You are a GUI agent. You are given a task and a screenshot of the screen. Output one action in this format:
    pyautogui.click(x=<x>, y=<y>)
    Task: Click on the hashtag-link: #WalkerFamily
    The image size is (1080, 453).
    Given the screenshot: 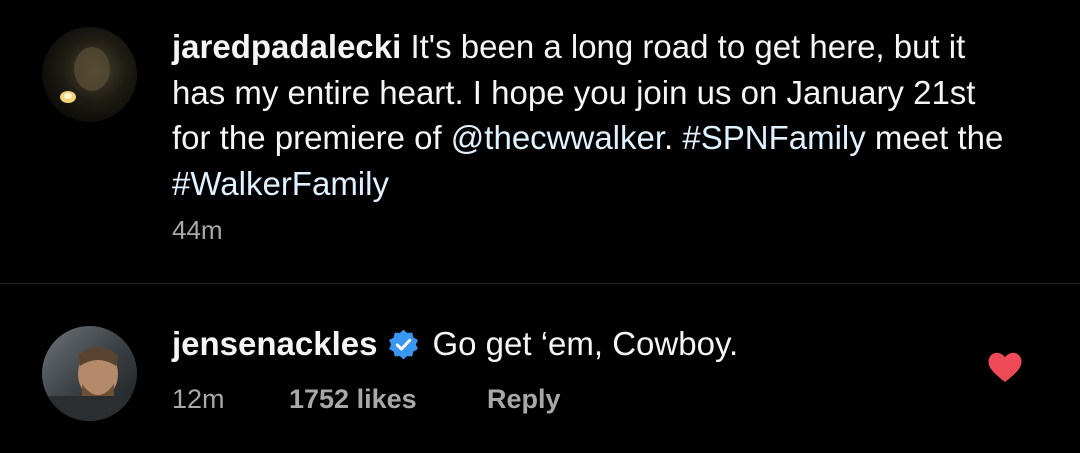 What is the action you would take?
    pyautogui.click(x=280, y=183)
    